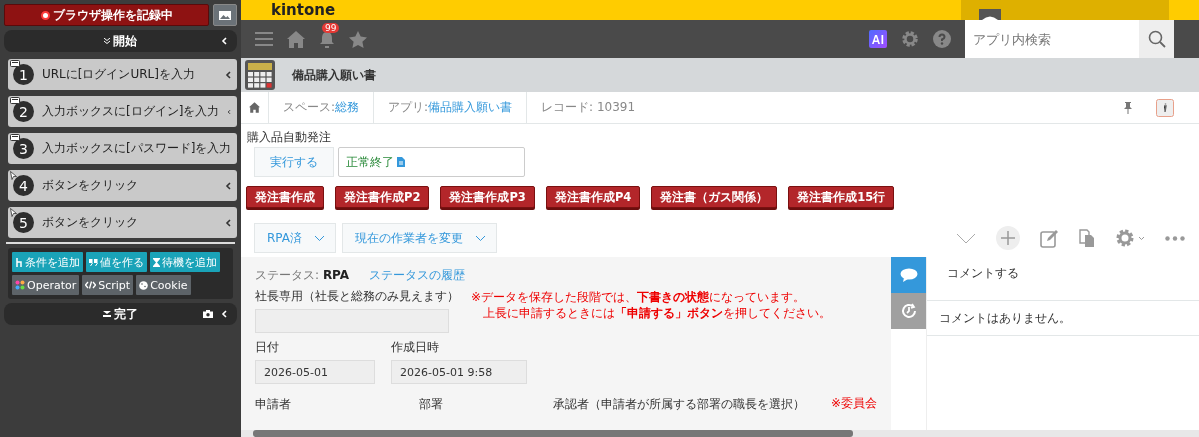  I want to click on avatar-icon, so click(990, 14).